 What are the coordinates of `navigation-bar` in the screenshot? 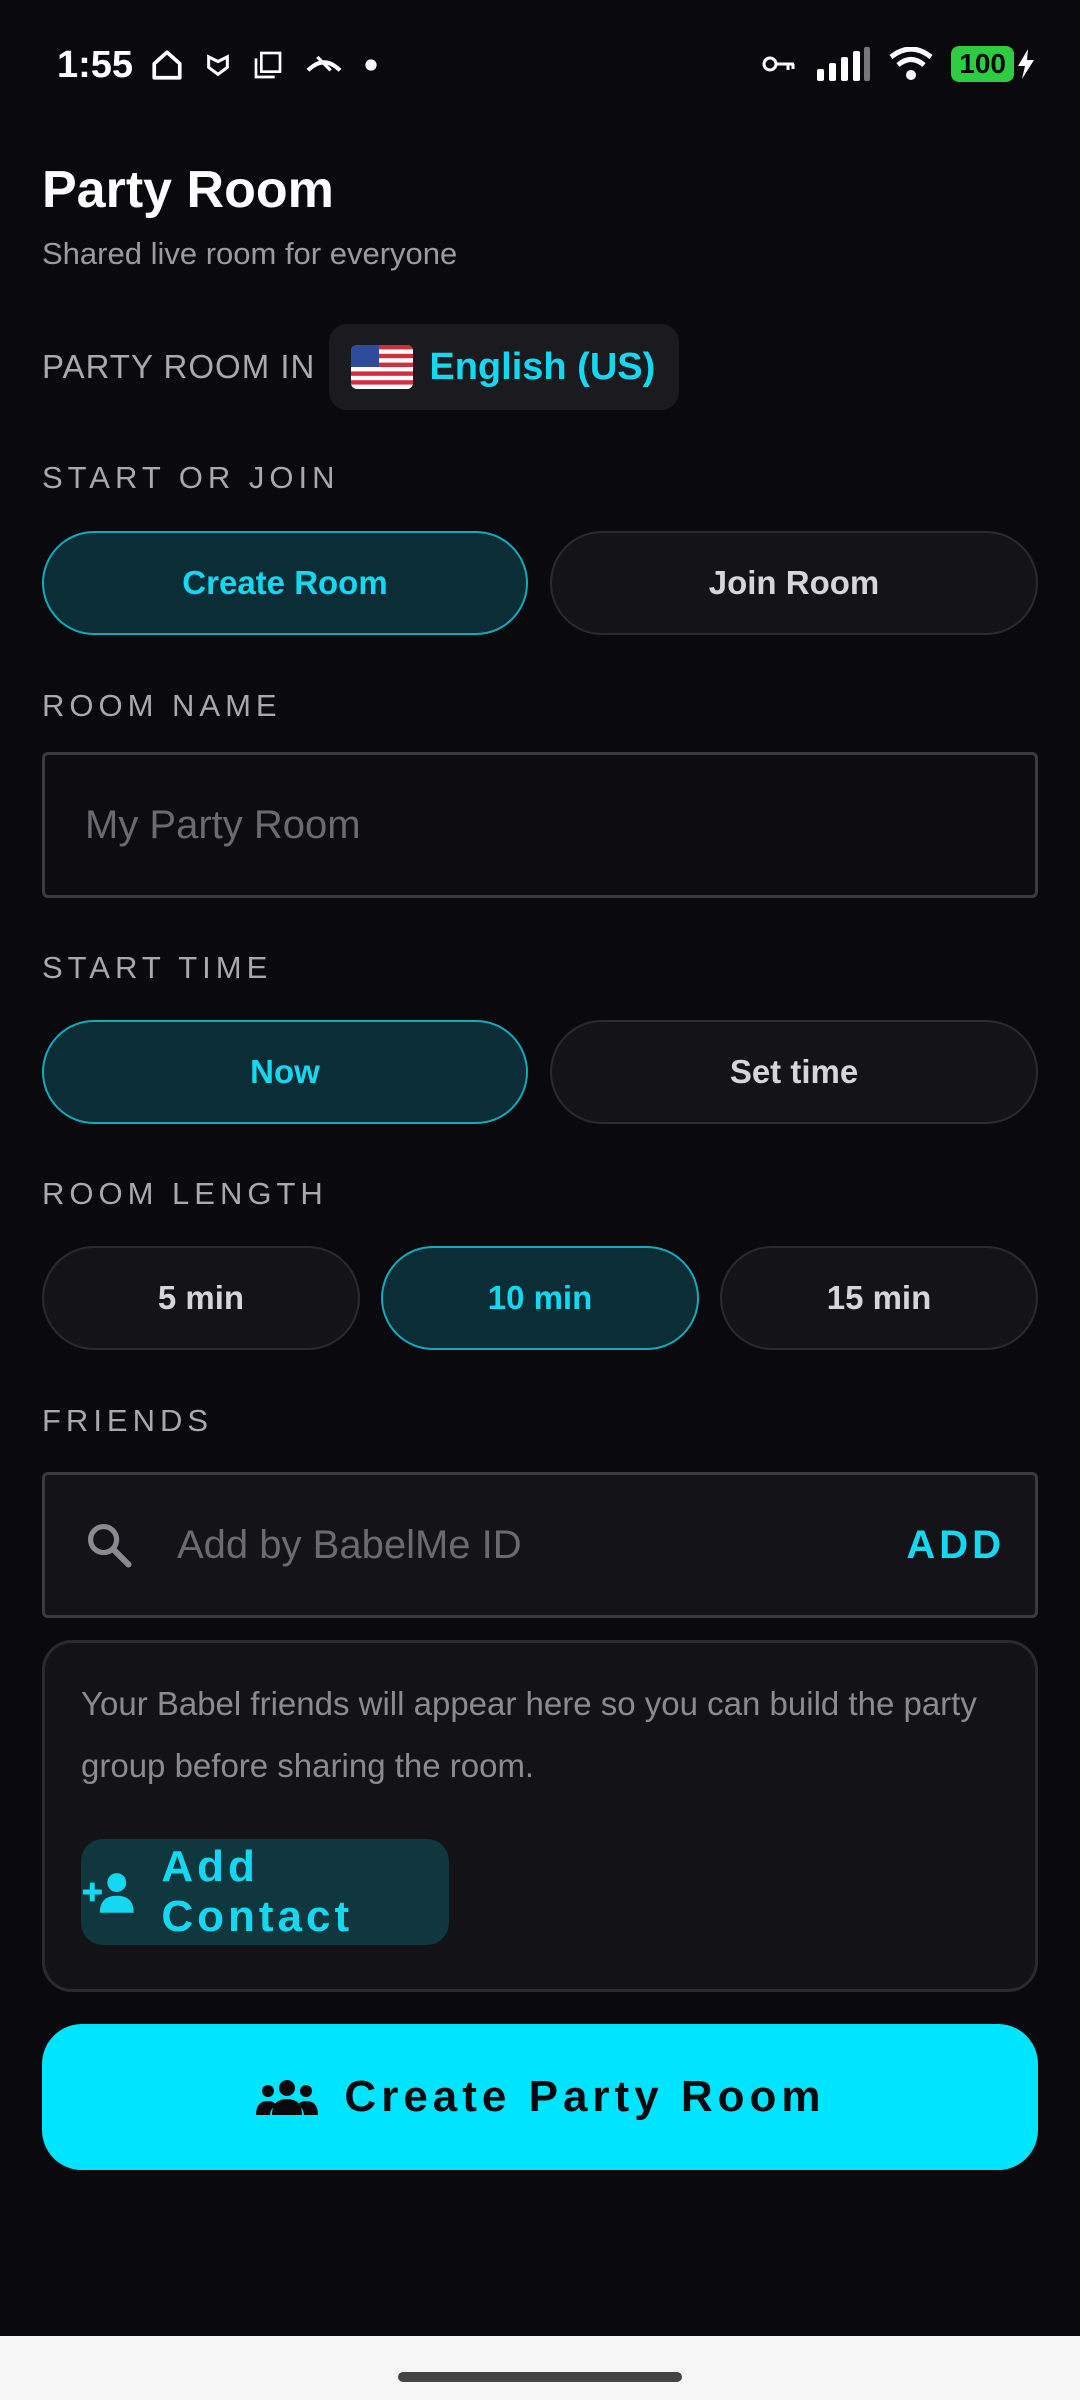 It's located at (540, 2368).